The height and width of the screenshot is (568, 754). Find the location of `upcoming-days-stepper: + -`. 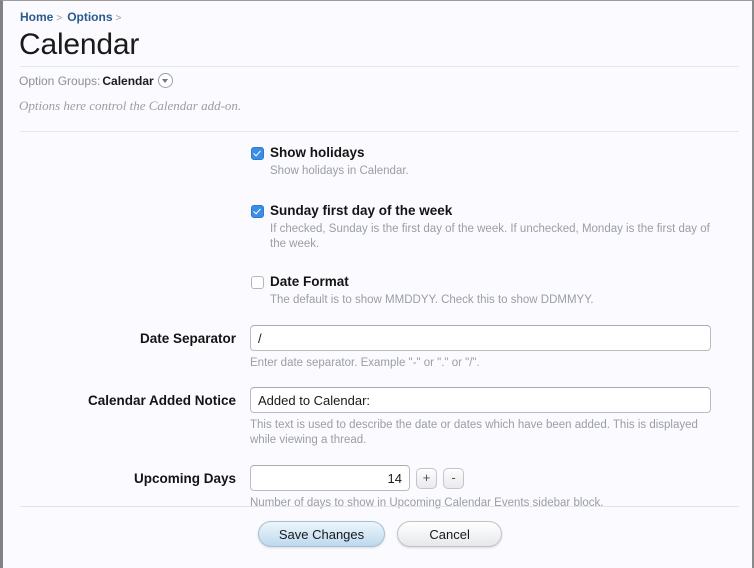

upcoming-days-stepper: + - is located at coordinates (480, 478).